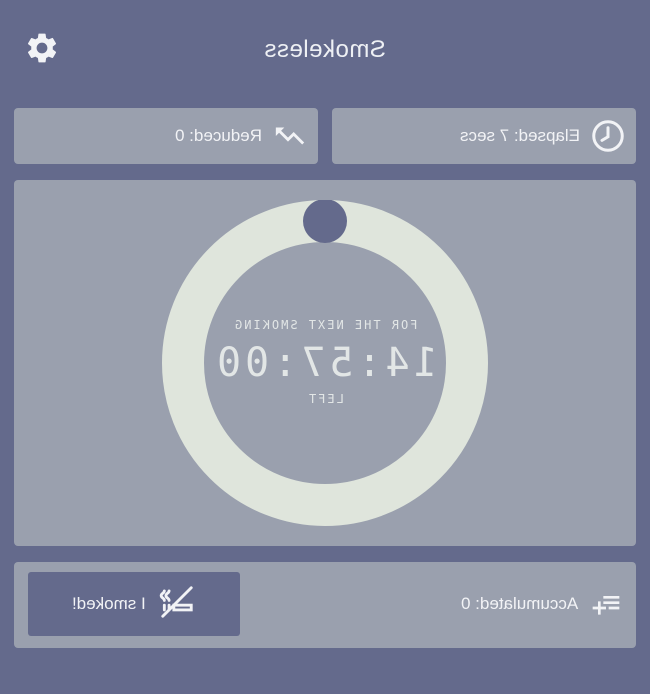 This screenshot has width=650, height=694. Describe the element at coordinates (606, 604) in the screenshot. I see `playlist-add-icon` at that location.